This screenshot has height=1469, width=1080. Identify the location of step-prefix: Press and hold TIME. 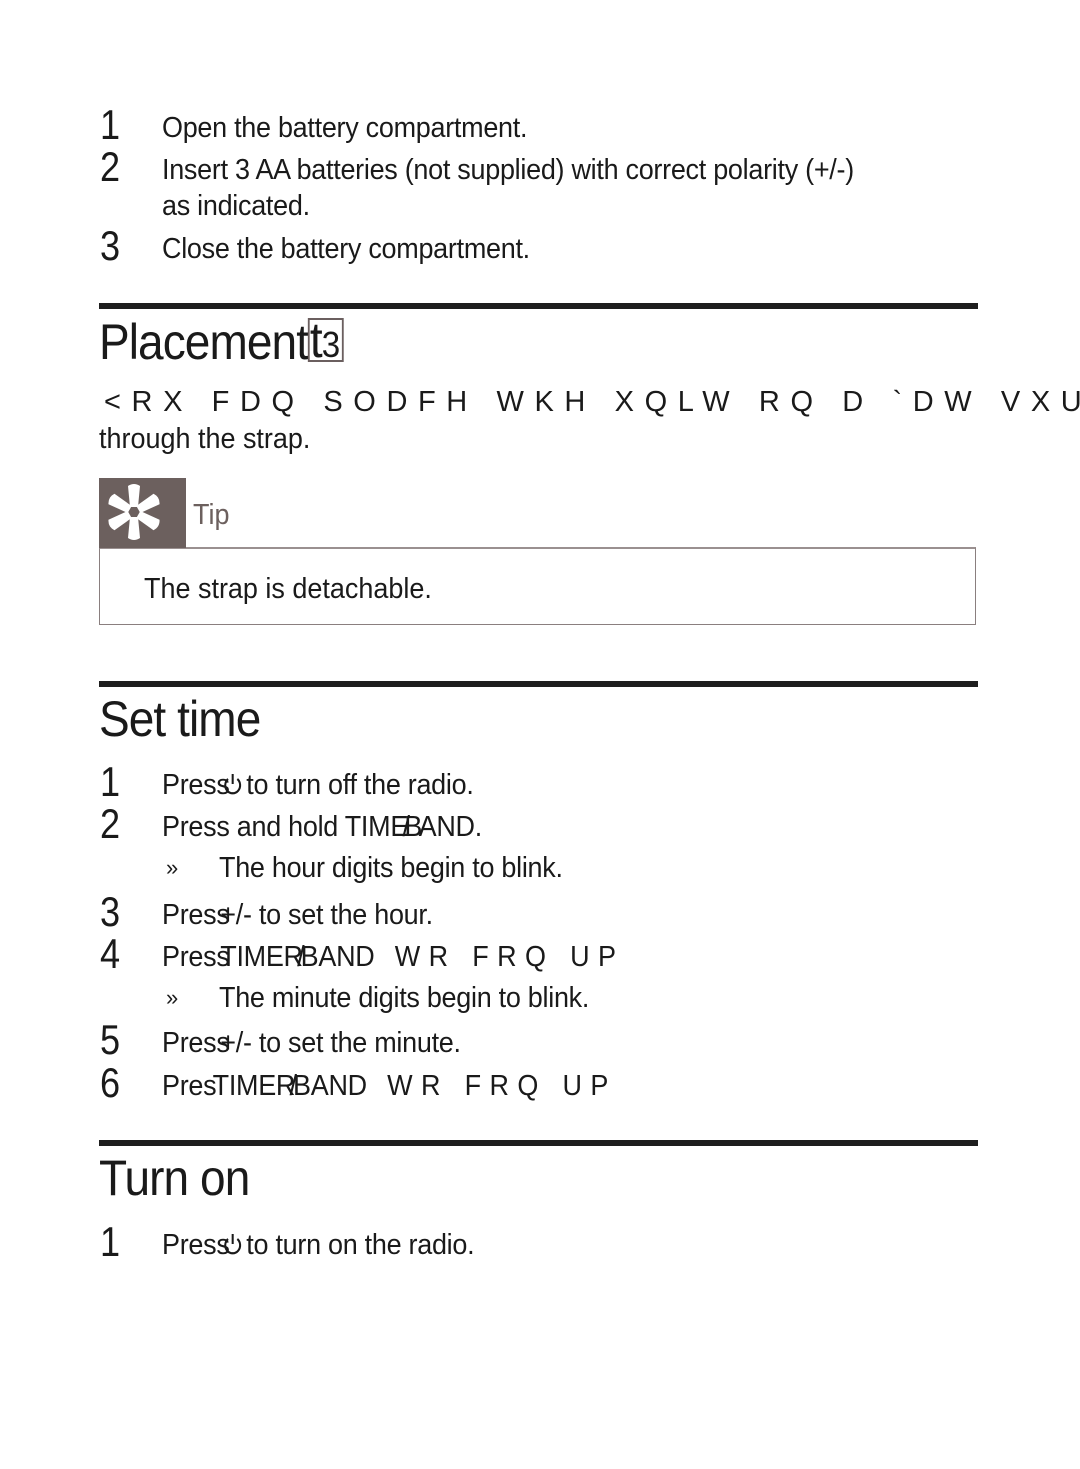
(285, 827).